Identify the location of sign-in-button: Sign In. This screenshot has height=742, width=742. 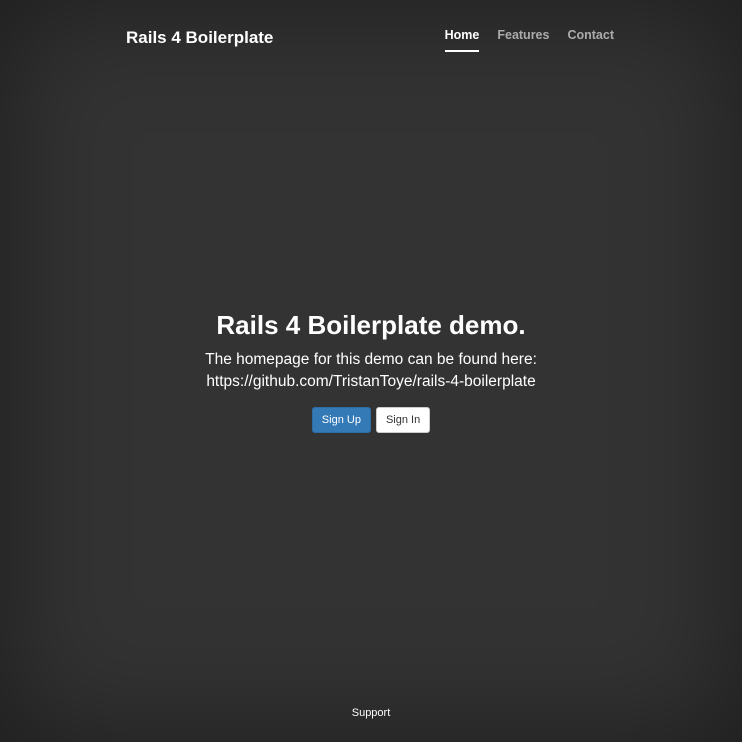
(403, 420).